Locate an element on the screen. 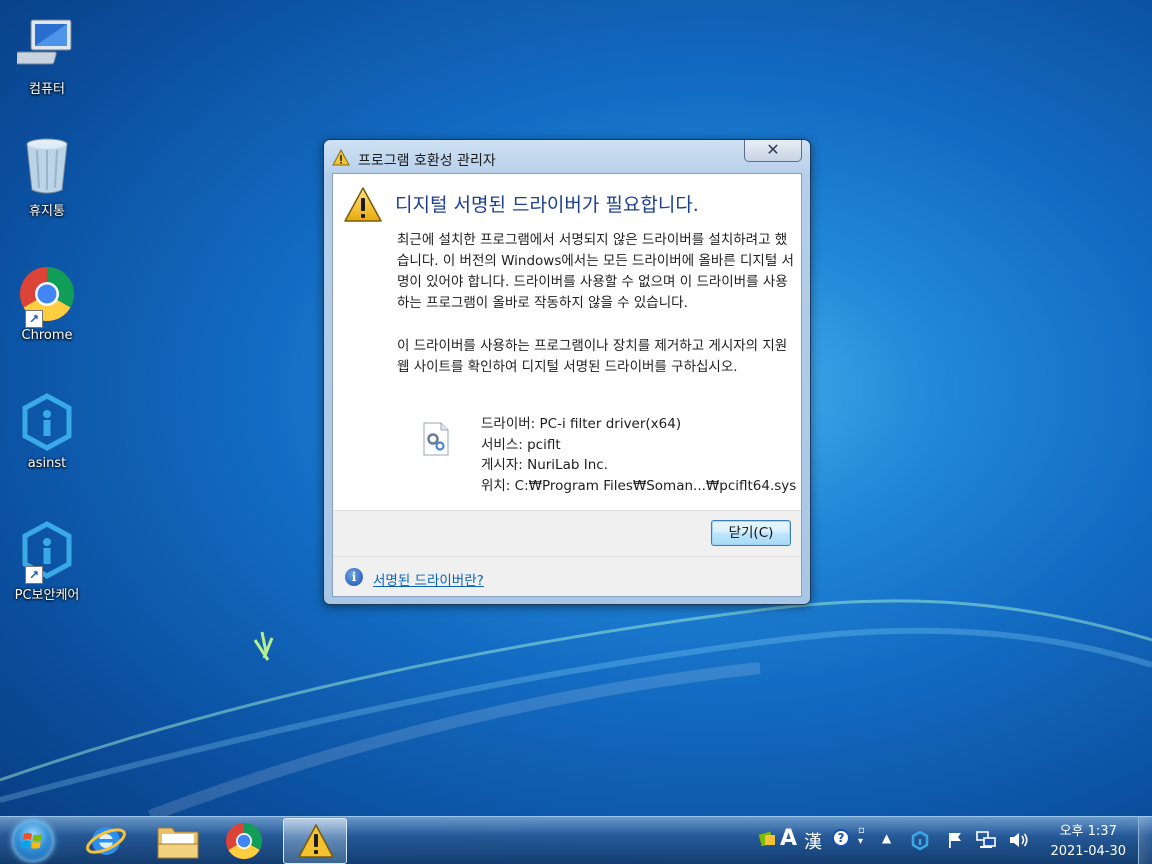 The width and height of the screenshot is (1152, 864). taskbar-chrome-button is located at coordinates (244, 841).